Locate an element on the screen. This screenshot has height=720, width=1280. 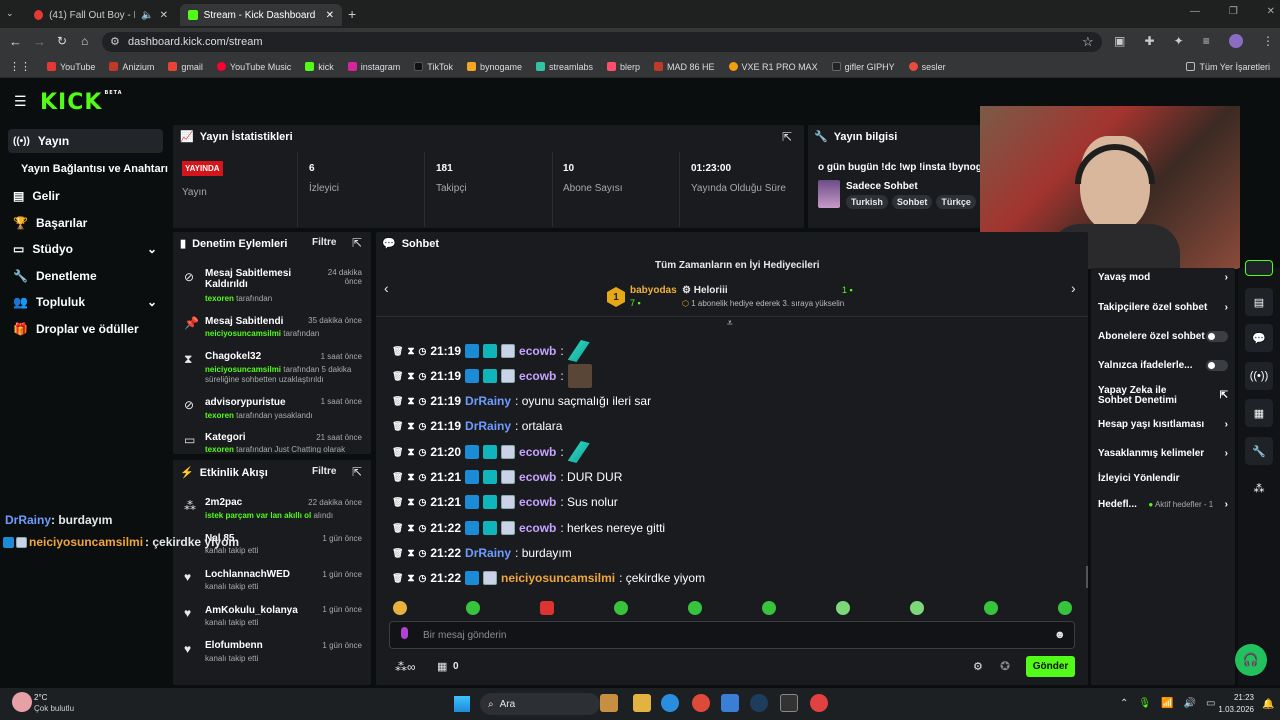
tab-youtube: (41) Fall Out Boy - Immortal 🔈 ✕ is located at coordinates (101, 15).